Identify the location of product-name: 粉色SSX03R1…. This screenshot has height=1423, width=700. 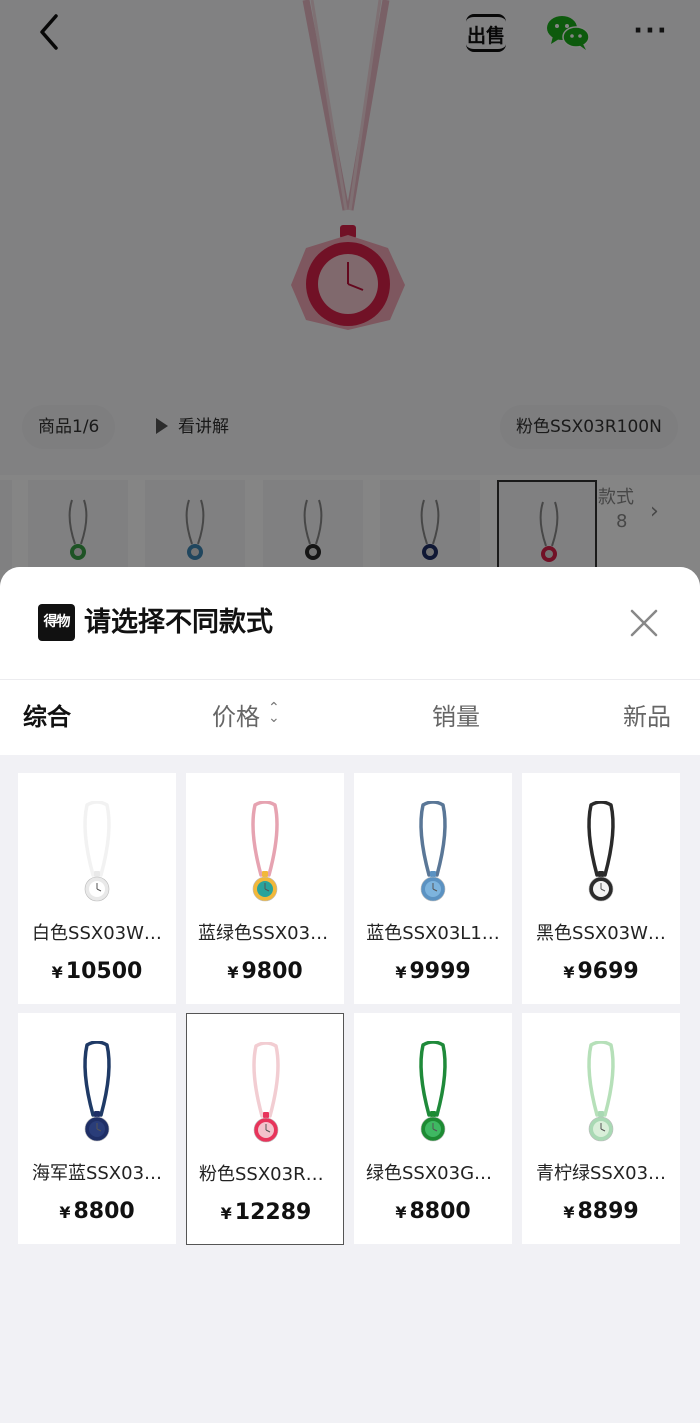
(267, 1174).